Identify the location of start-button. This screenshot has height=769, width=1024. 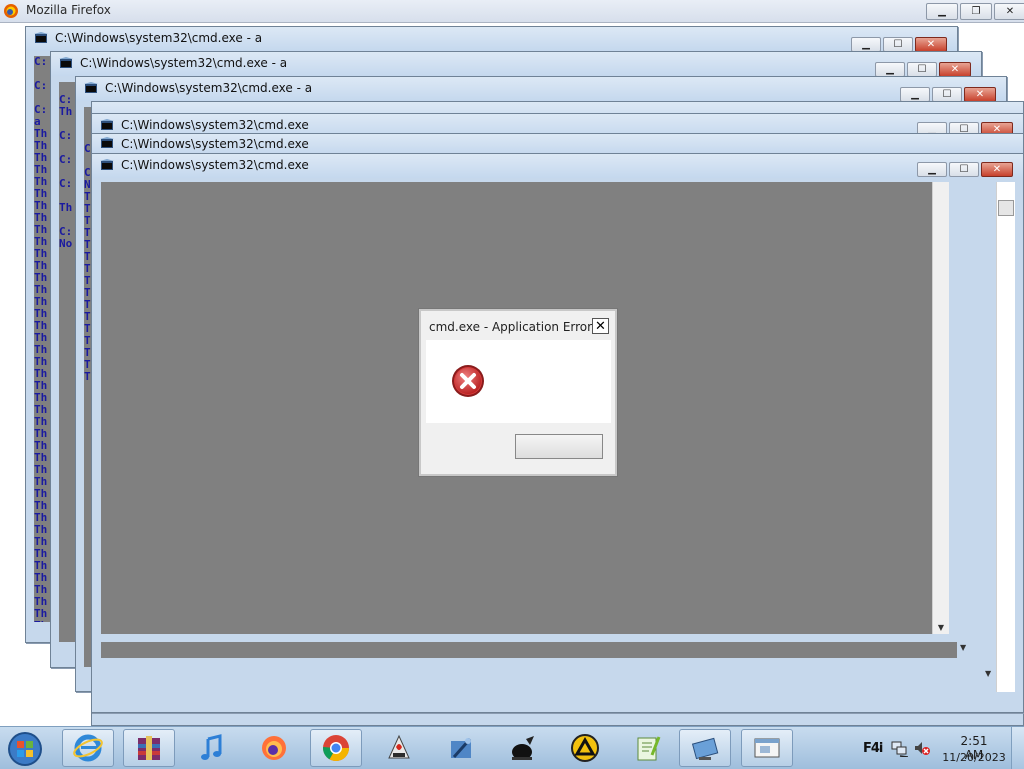
(25, 749).